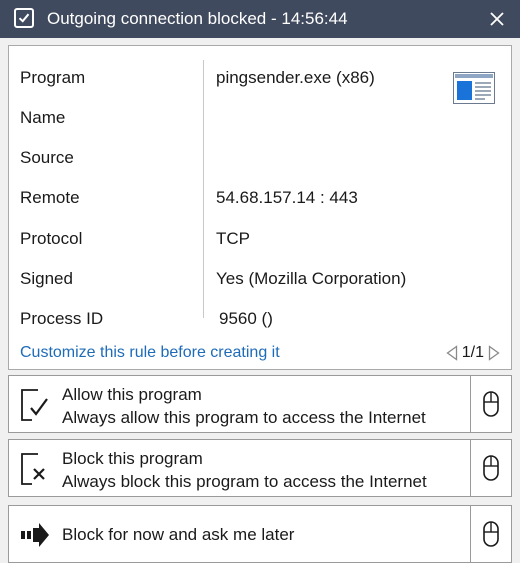  I want to click on window-check-icon, so click(24, 18).